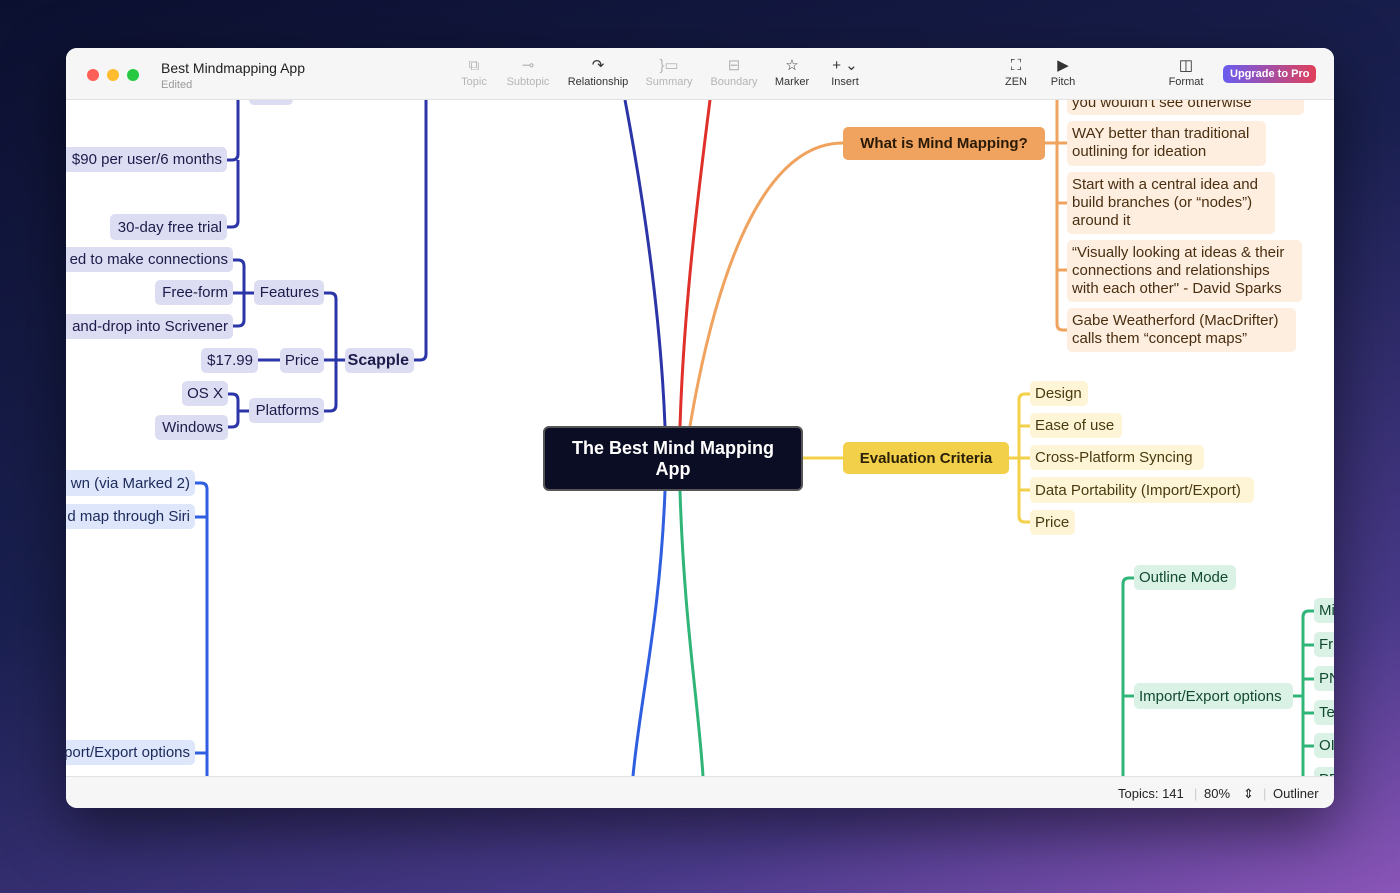 The width and height of the screenshot is (1400, 893). I want to click on outliner-button: Outliner, so click(1296, 793).